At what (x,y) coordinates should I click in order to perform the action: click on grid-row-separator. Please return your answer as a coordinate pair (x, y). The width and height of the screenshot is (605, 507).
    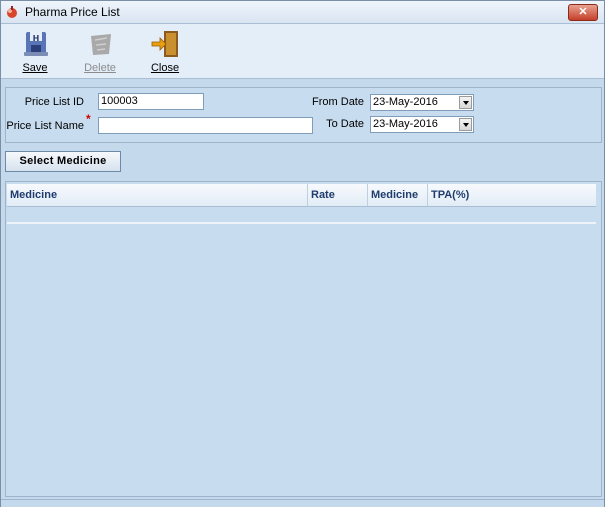
    Looking at the image, I should click on (301, 223).